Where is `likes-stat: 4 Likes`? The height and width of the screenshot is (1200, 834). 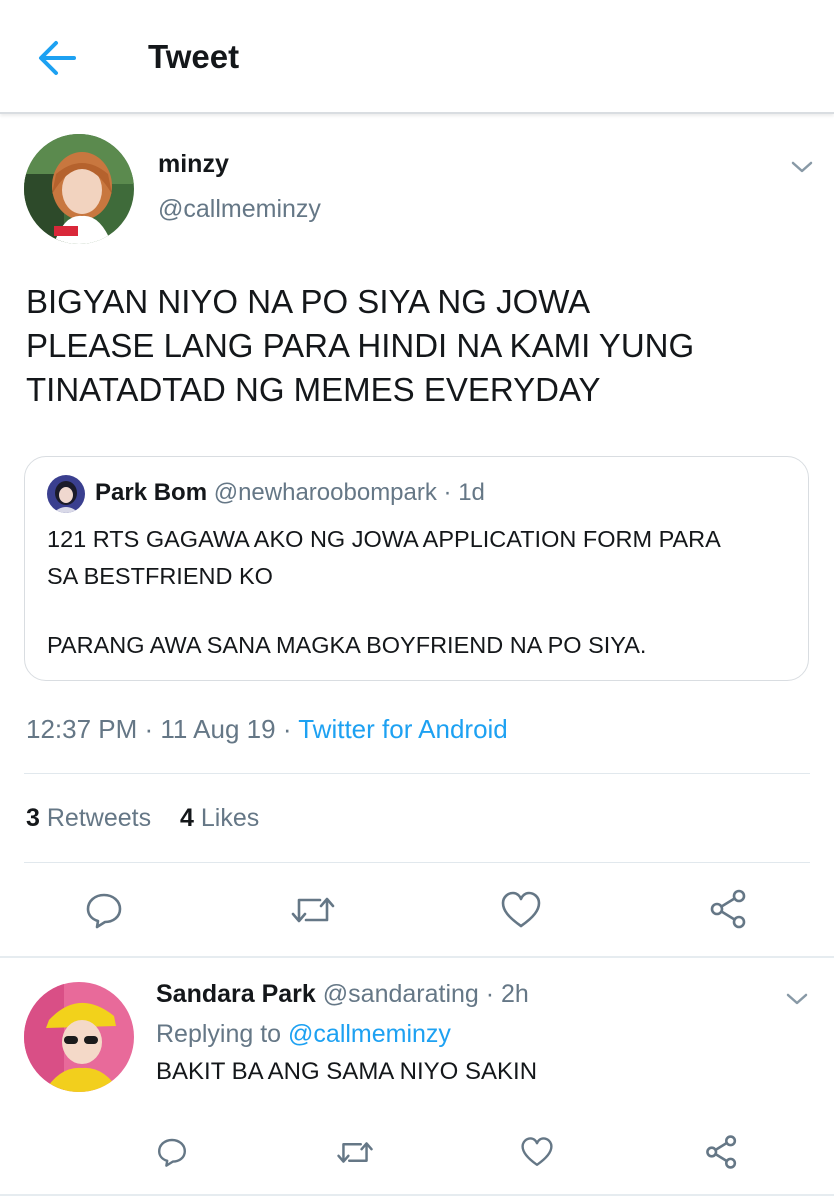
likes-stat: 4 Likes is located at coordinates (219, 818).